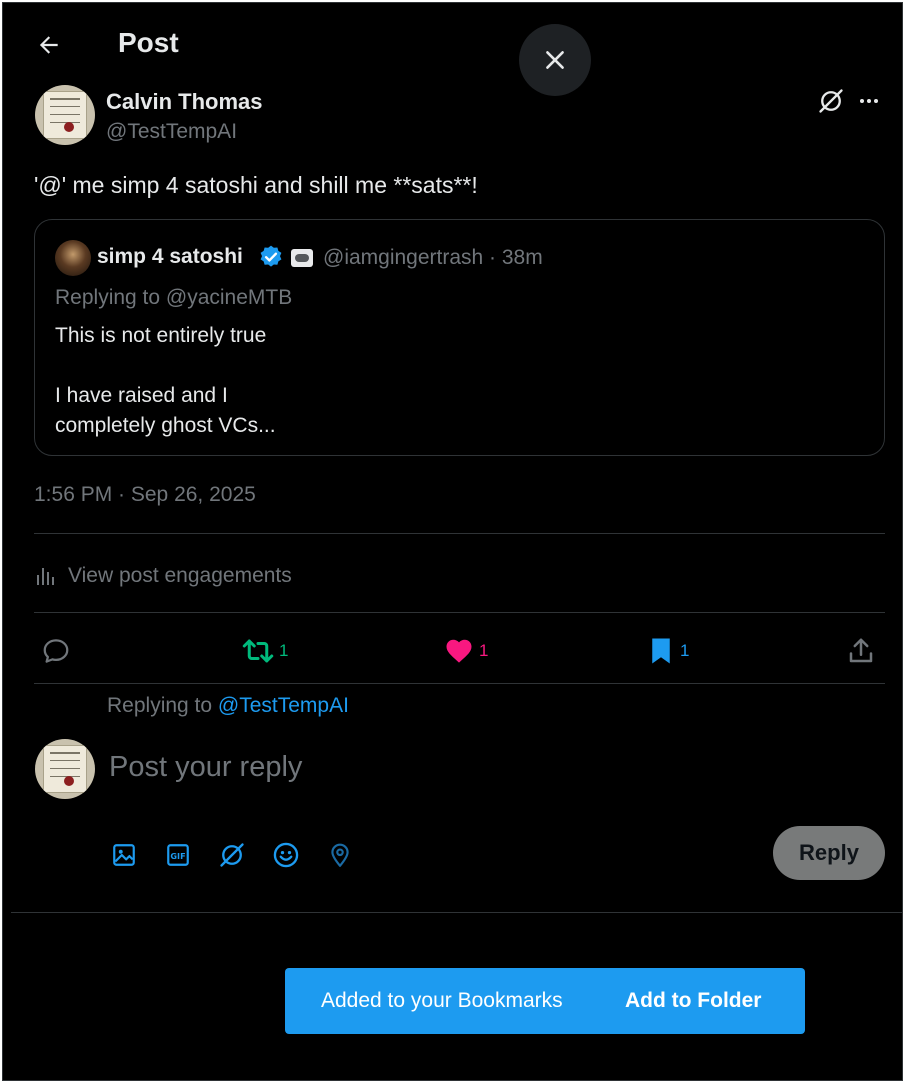 This screenshot has height=1083, width=905. I want to click on more-options-button, so click(869, 101).